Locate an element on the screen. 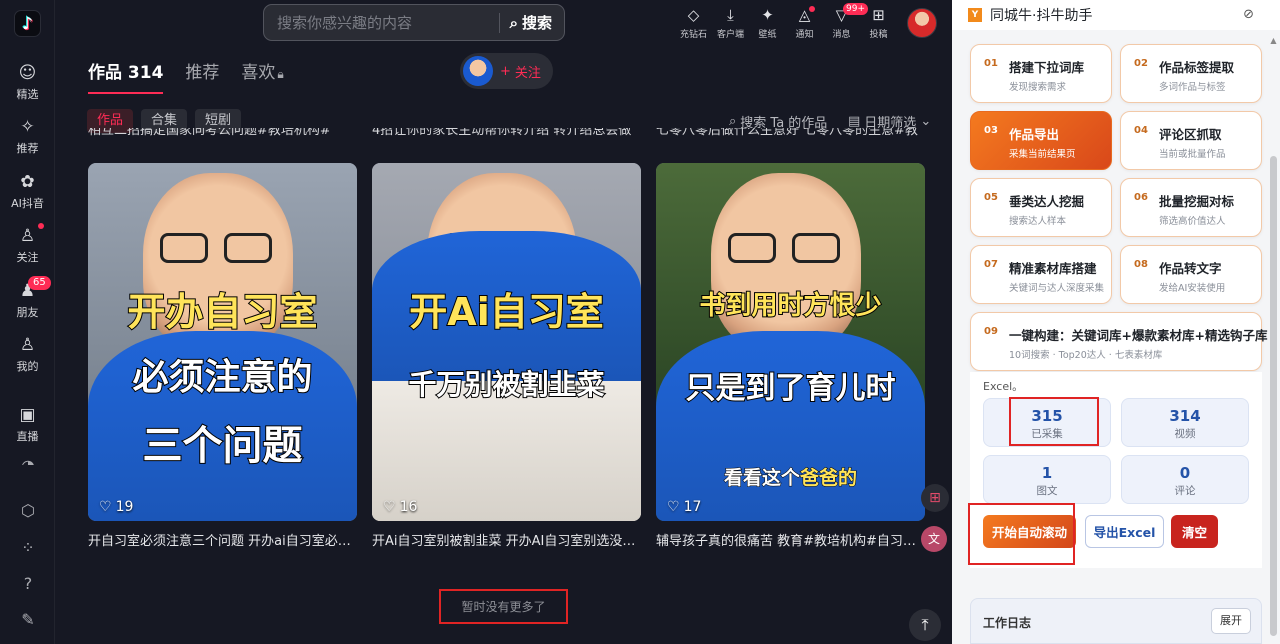  download-icon: ⤓ is located at coordinates (730, 15).